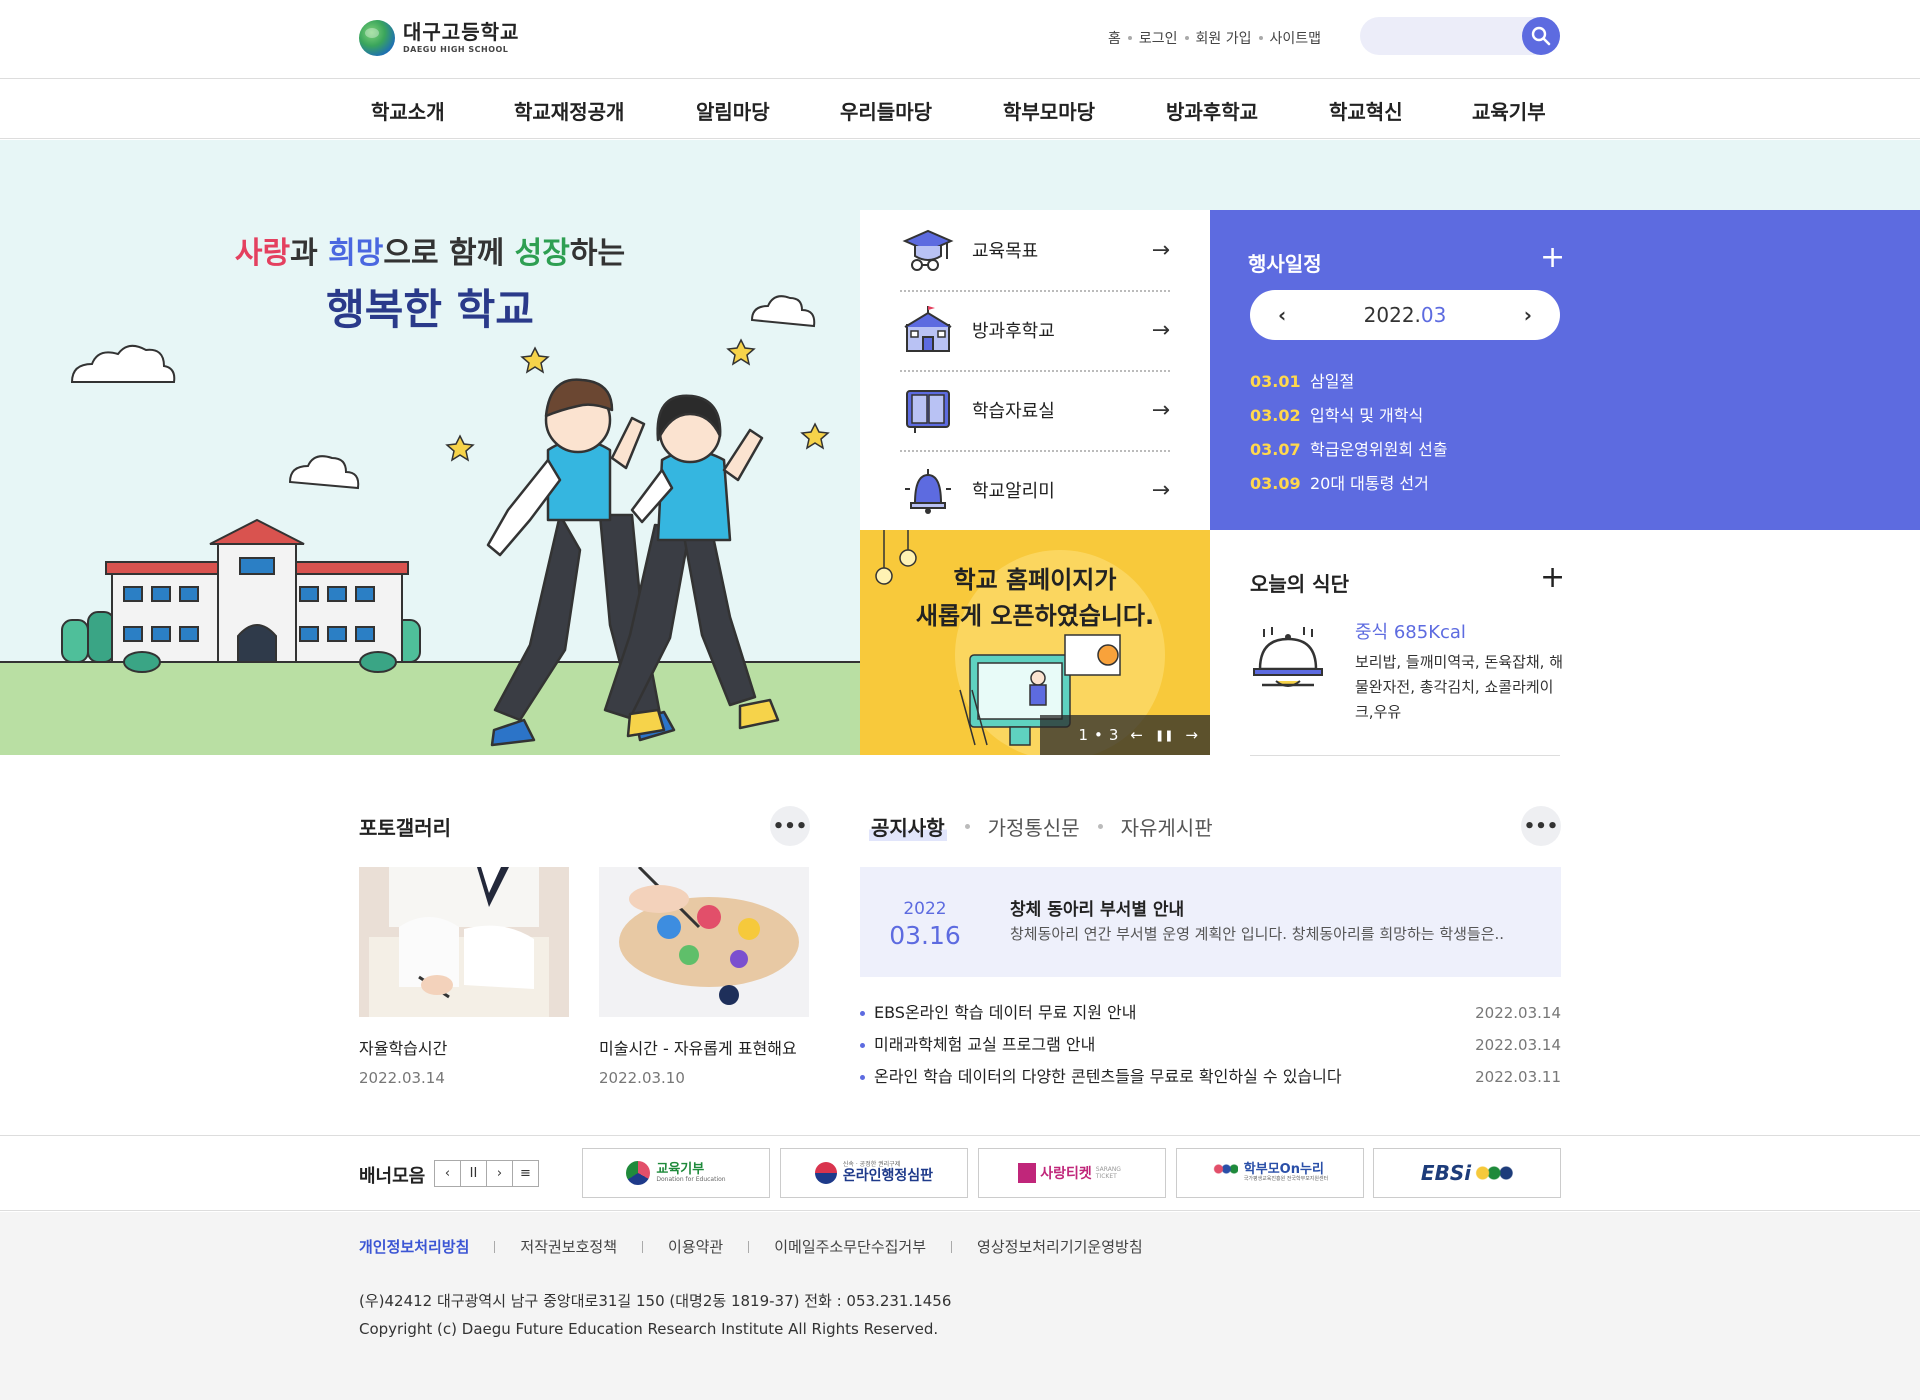 This screenshot has height=1400, width=1920. I want to click on site-logo: 대구고등학교 DAEGU HIGH SCHOOL, so click(439, 38).